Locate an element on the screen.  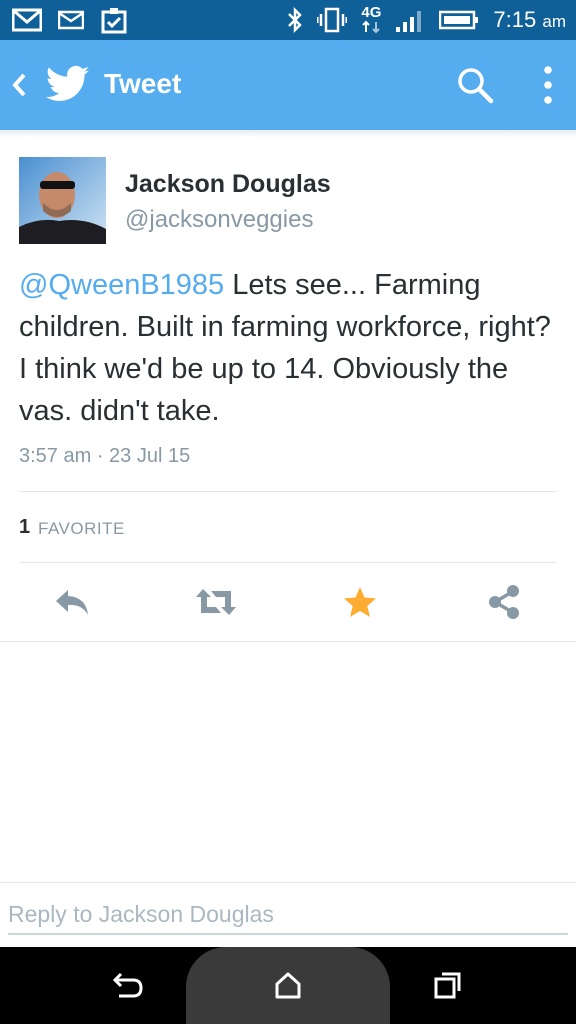
author-name: Jackson Douglas is located at coordinates (228, 184).